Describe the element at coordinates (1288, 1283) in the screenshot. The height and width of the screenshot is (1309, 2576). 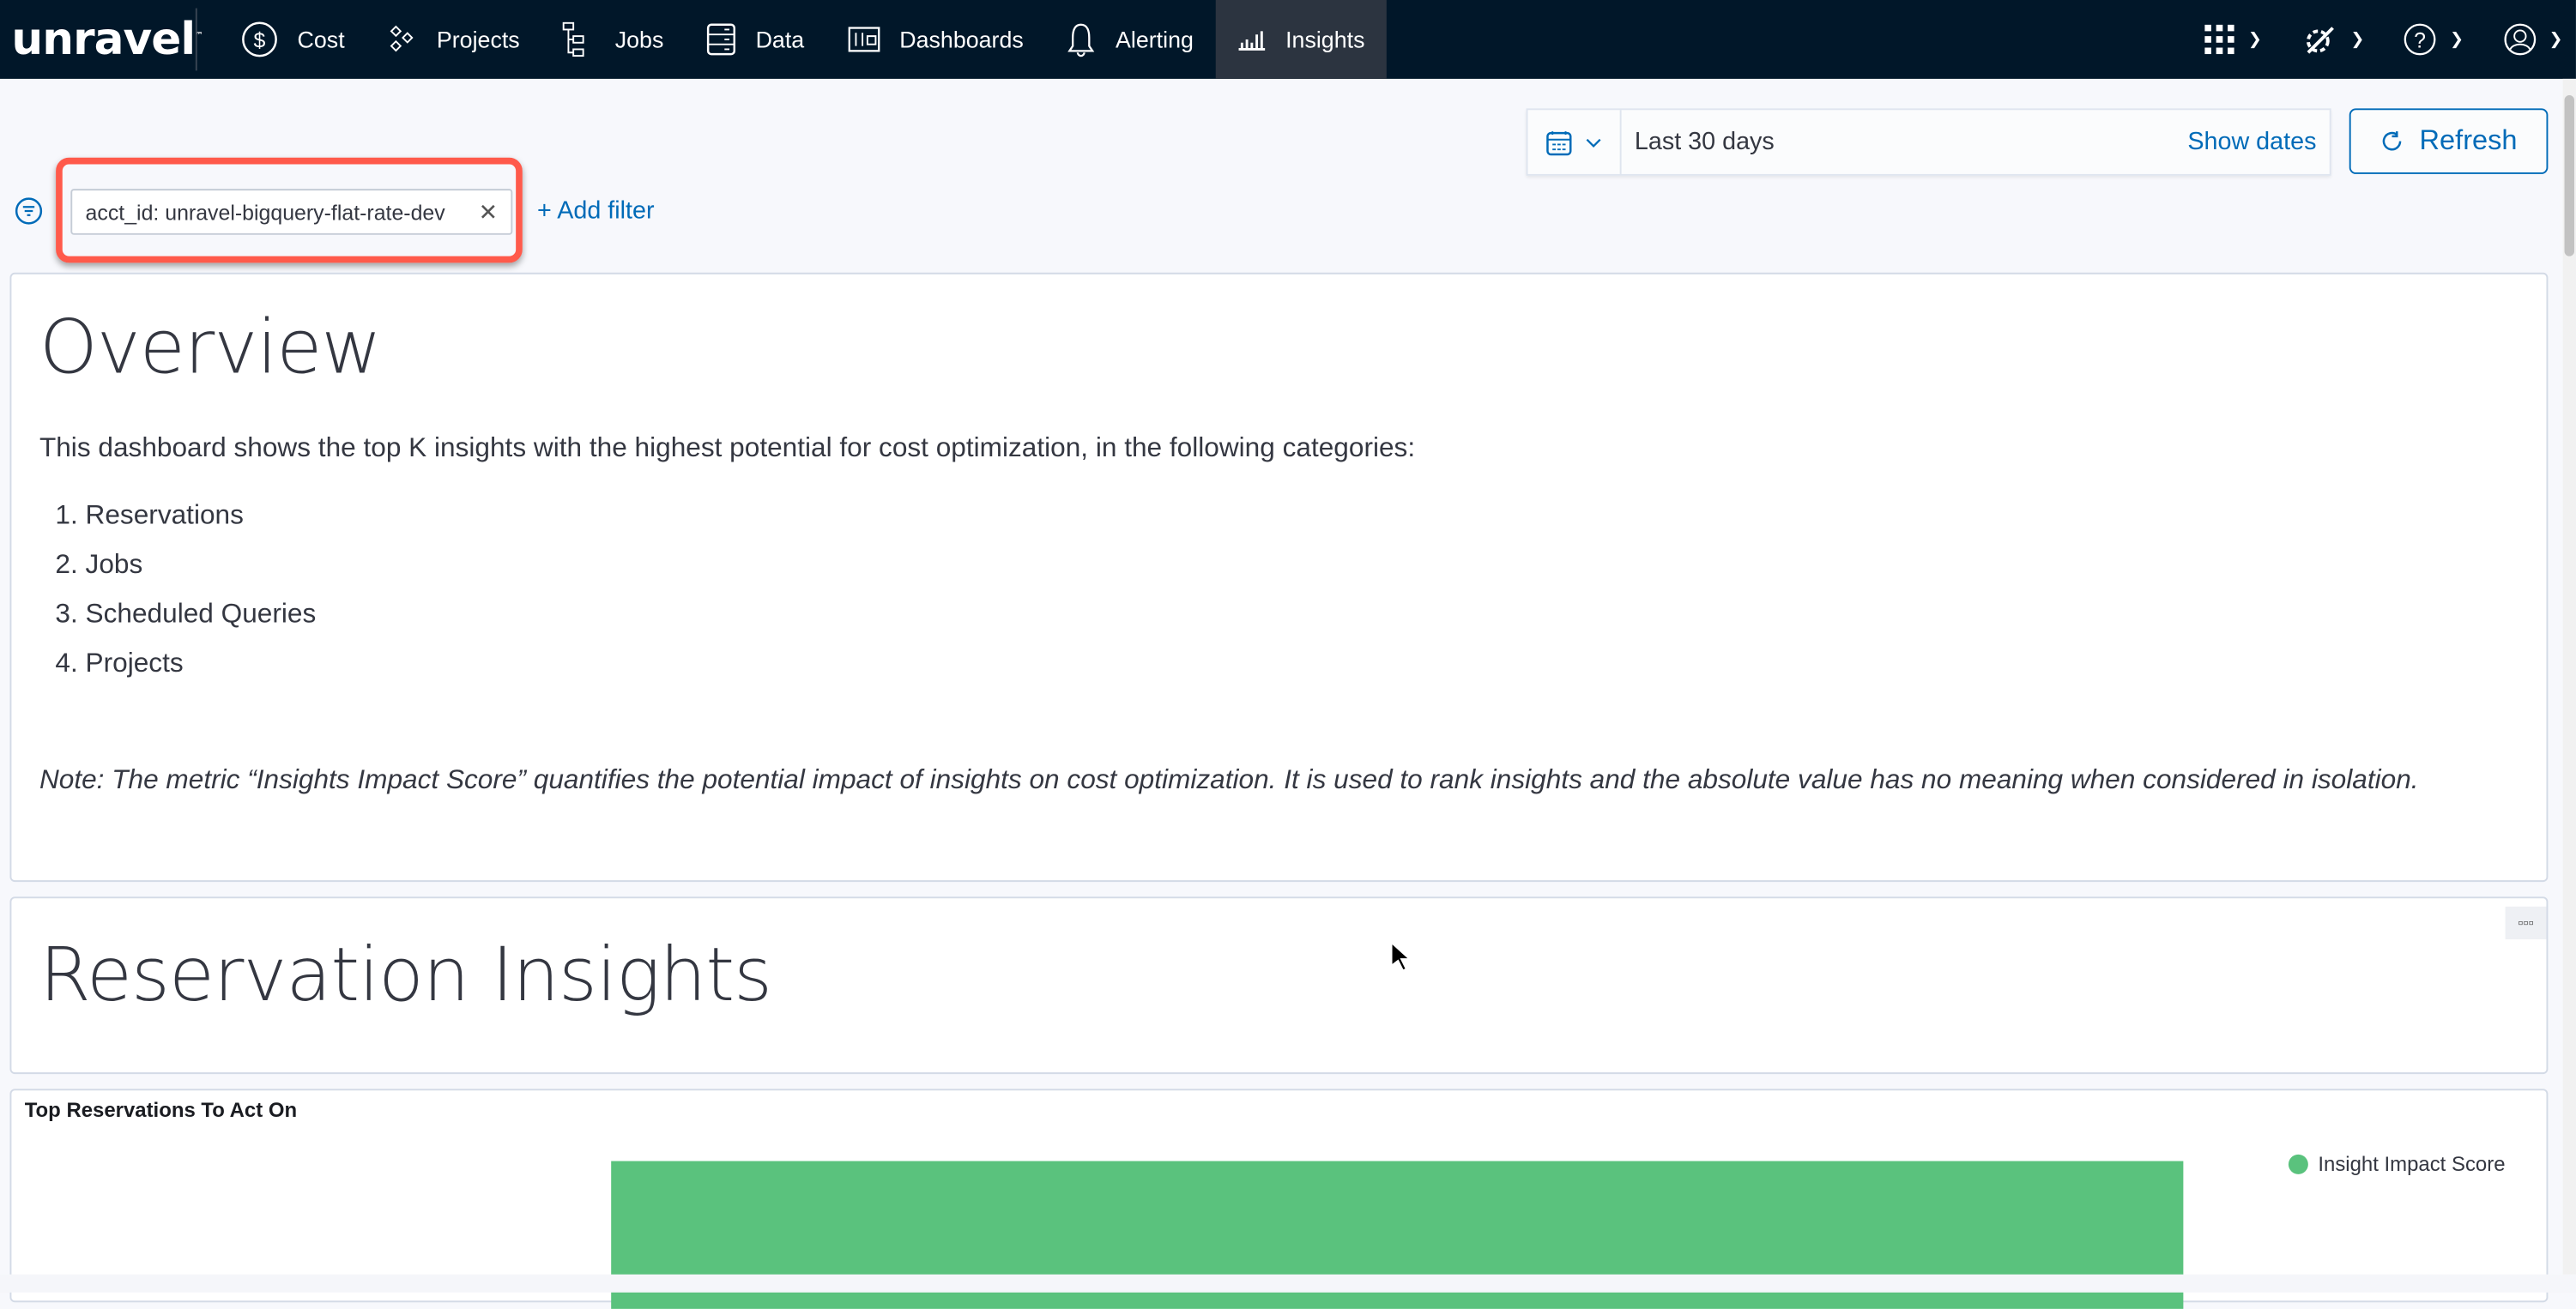
I see `page-footer-strip` at that location.